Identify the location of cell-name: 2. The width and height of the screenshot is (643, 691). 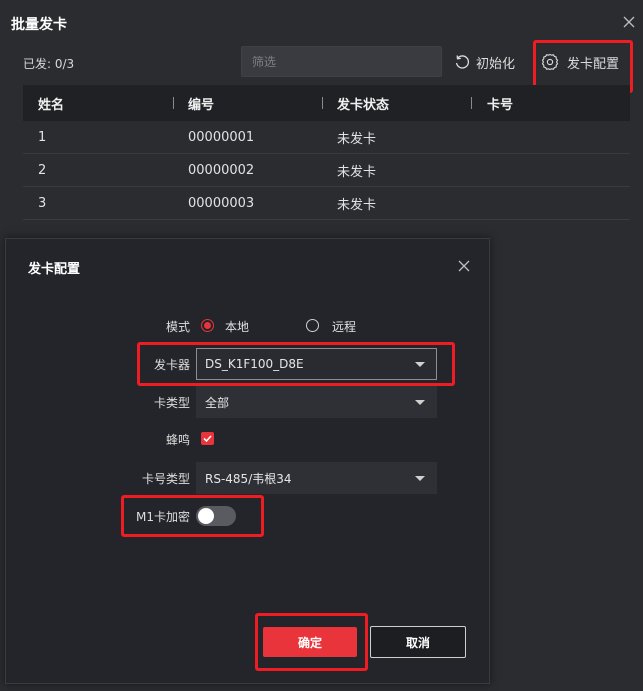
(42, 170).